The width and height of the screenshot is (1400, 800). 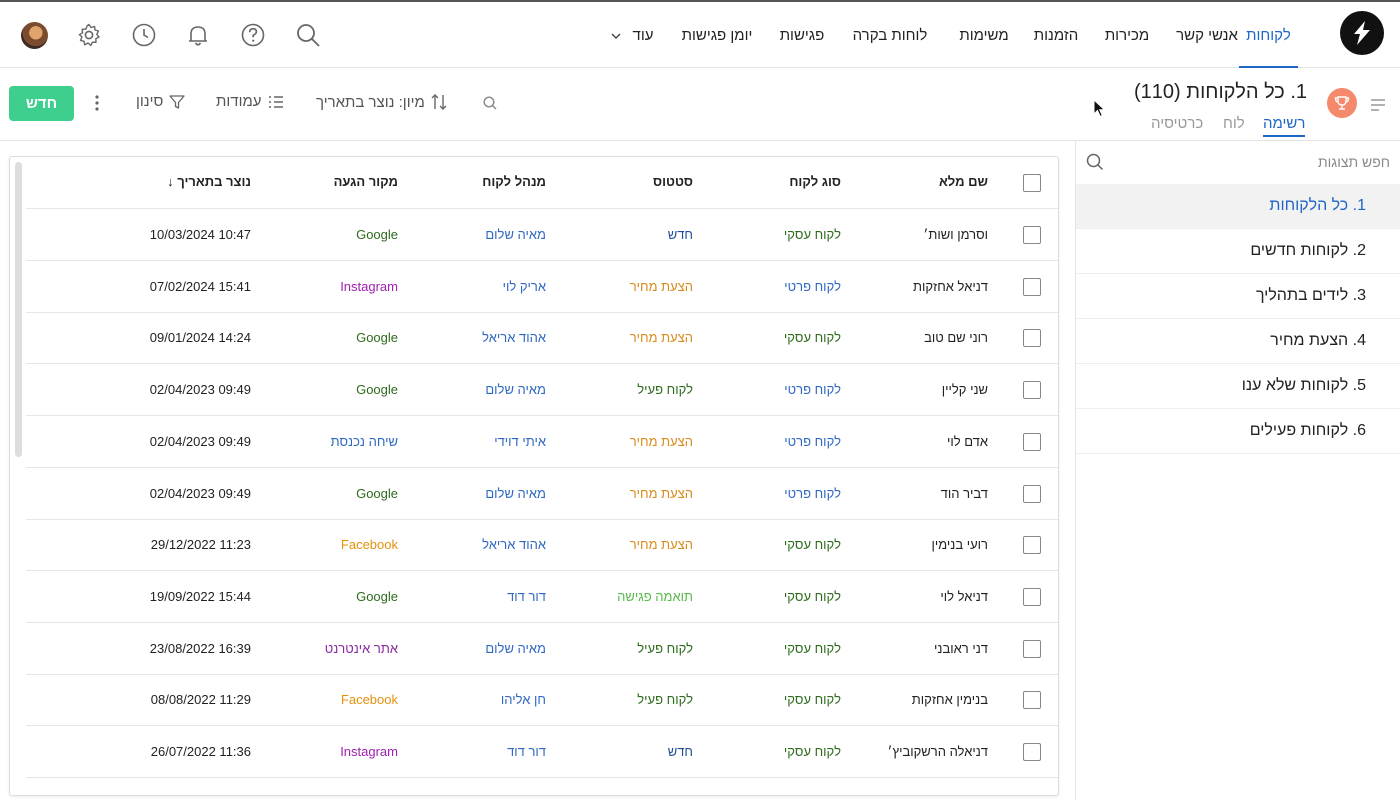 I want to click on view-search-input, so click(x=1260, y=162).